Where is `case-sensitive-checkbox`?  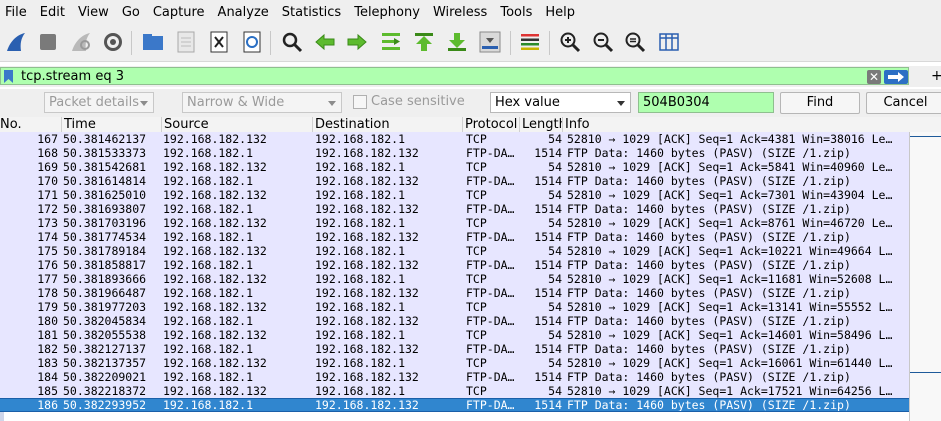
case-sensitive-checkbox is located at coordinates (360, 102).